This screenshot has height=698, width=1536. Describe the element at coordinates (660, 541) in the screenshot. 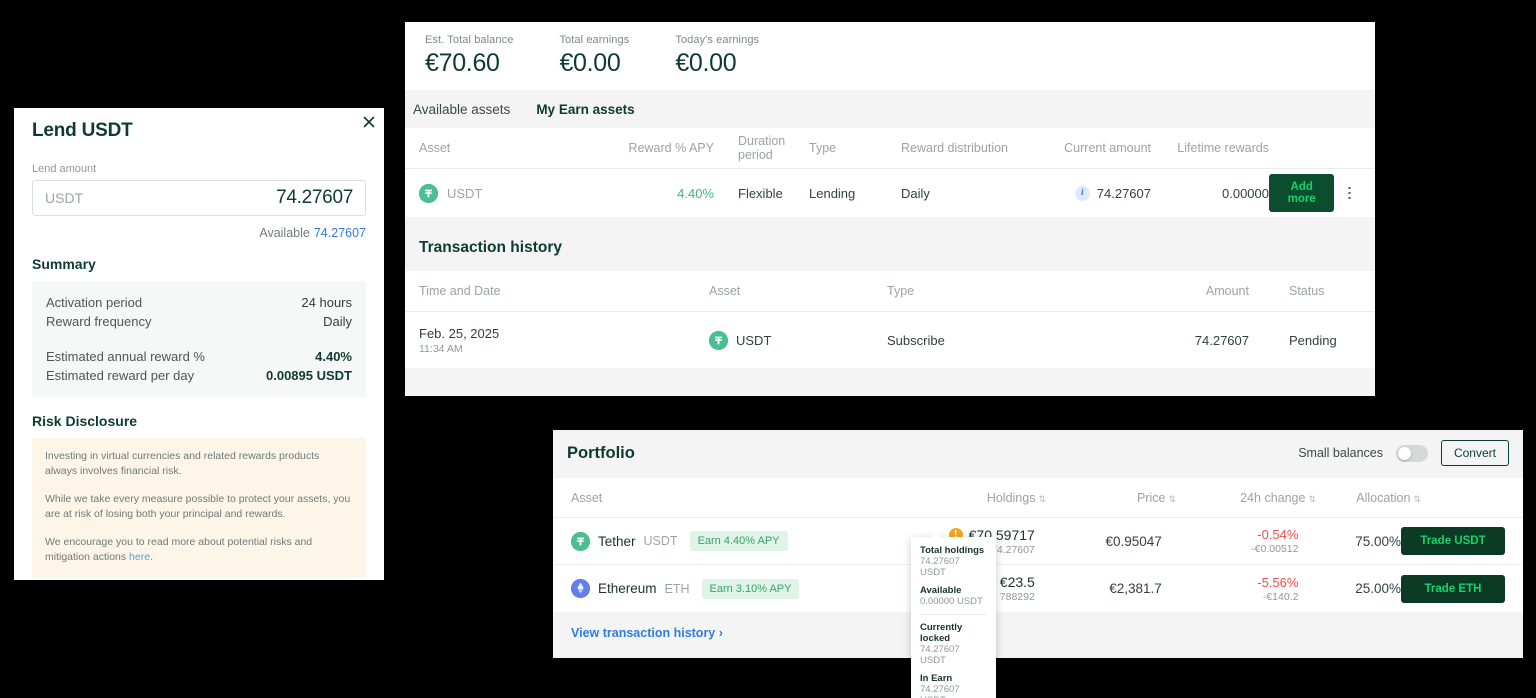

I see `asset-symbol: USDT` at that location.